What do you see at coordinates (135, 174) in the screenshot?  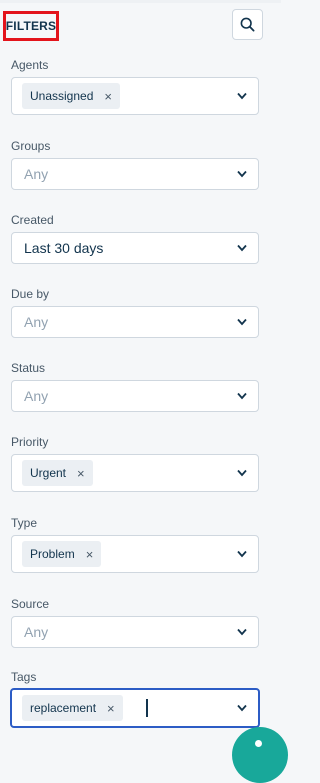 I see `groups-select: Any` at bounding box center [135, 174].